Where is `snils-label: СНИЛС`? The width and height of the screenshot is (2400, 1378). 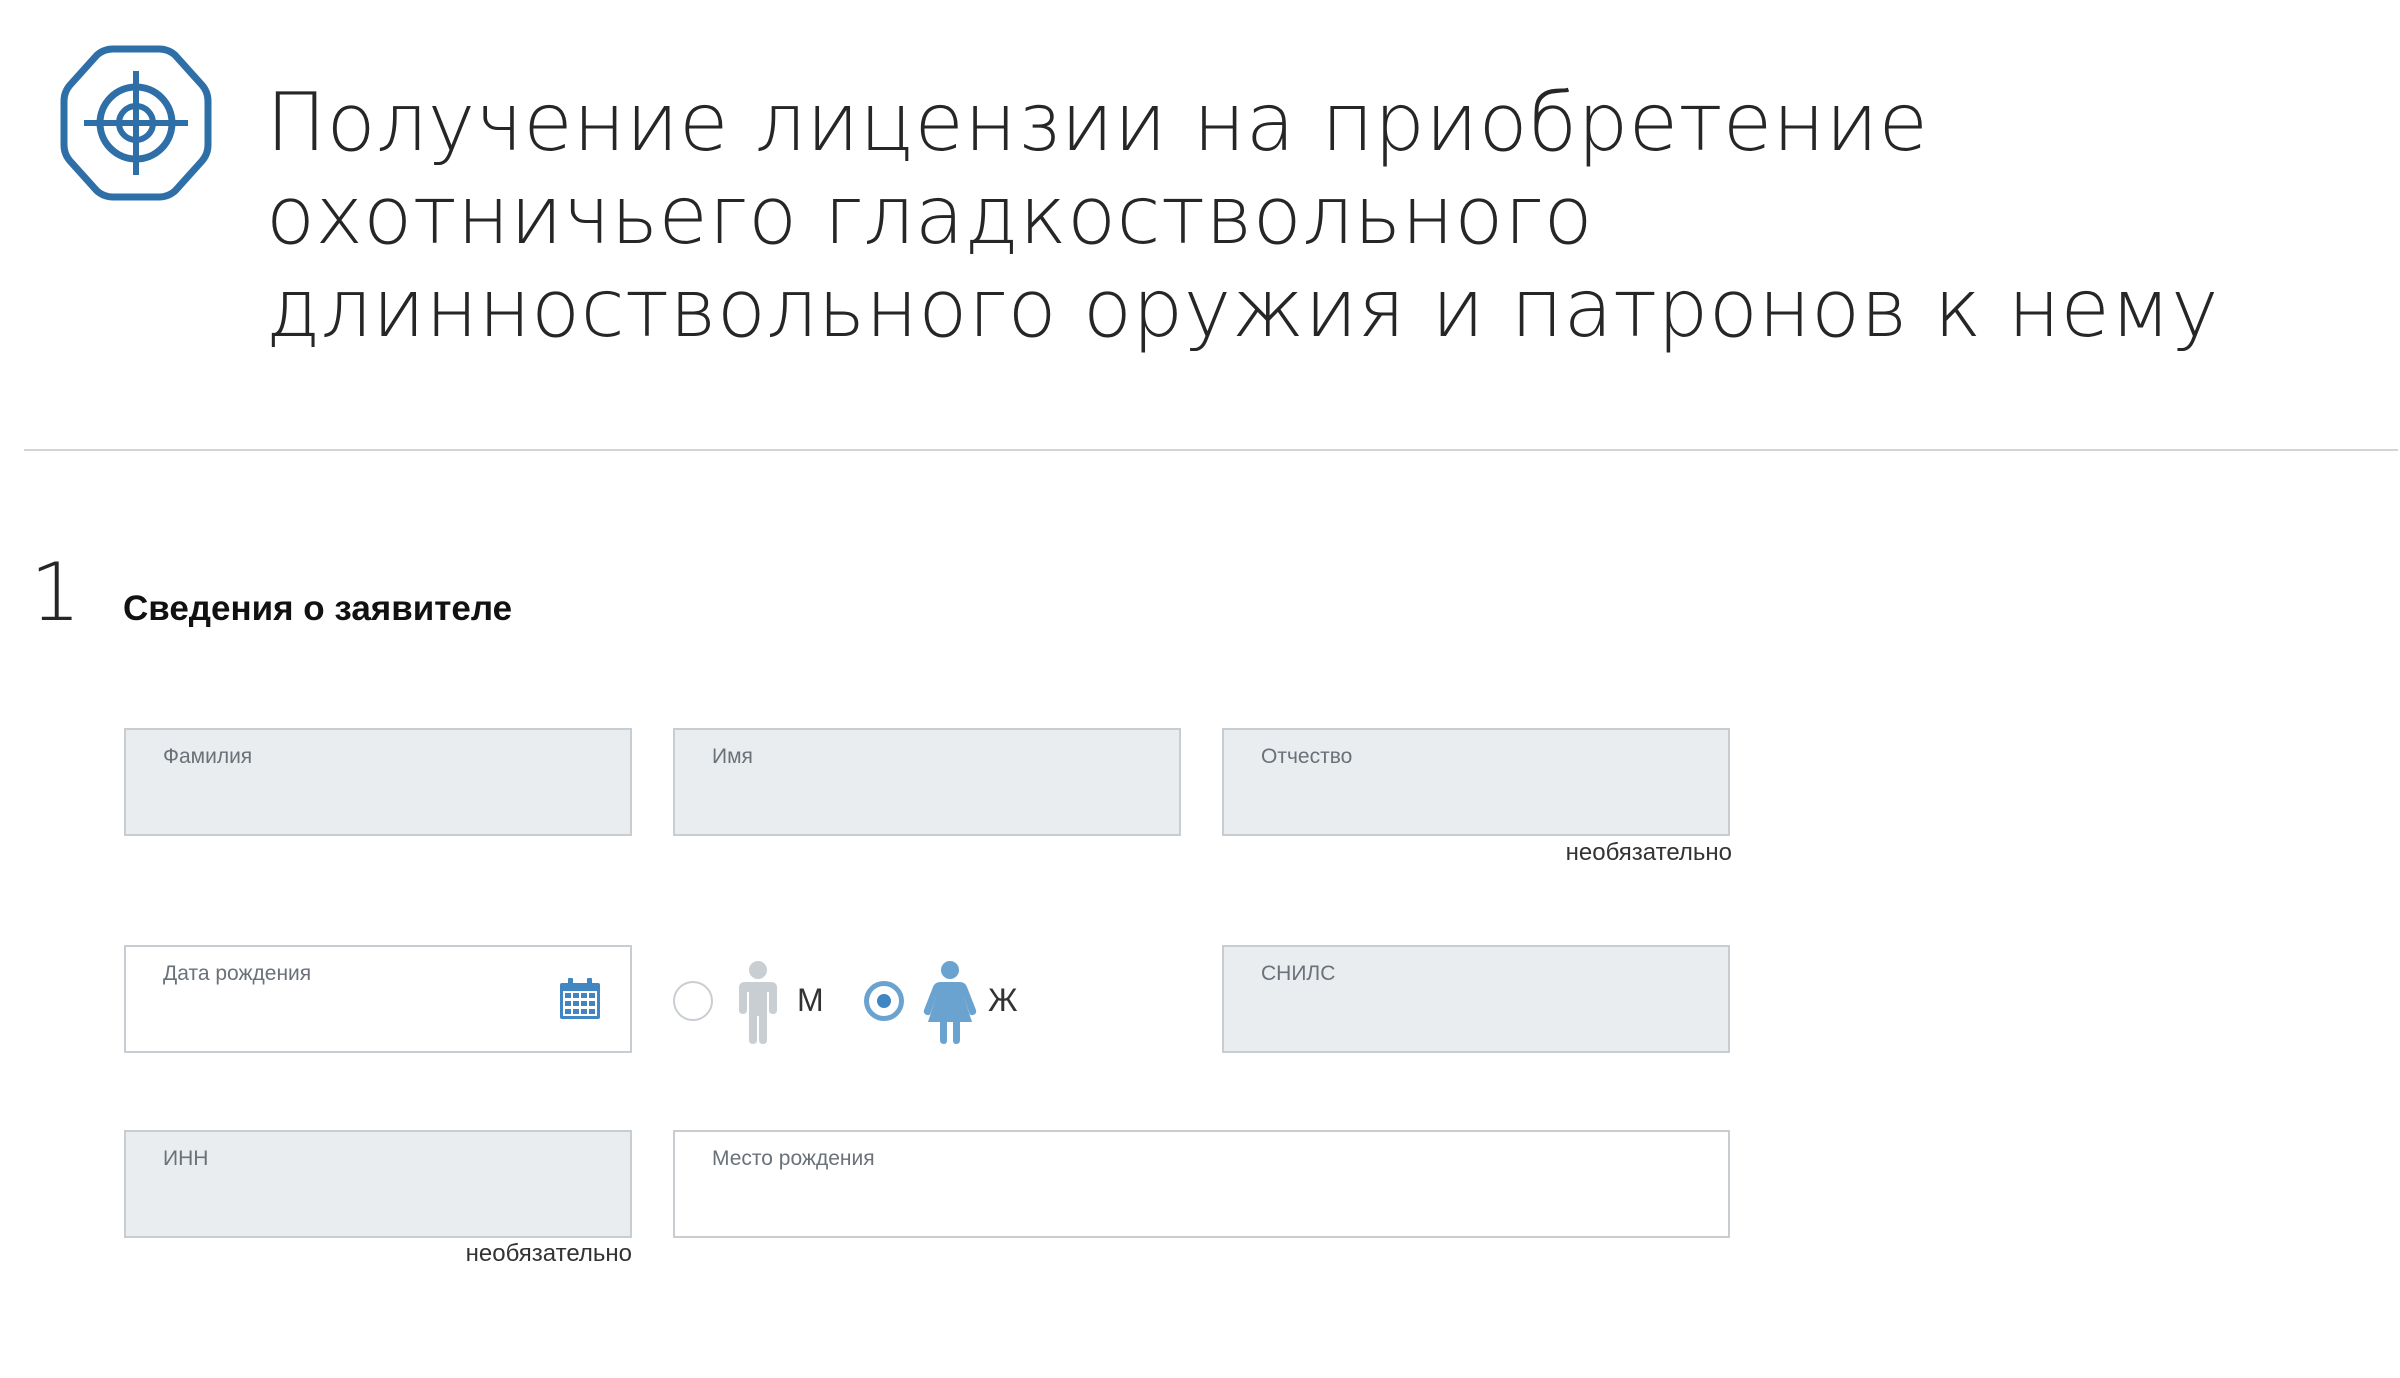 snils-label: СНИЛС is located at coordinates (1298, 973).